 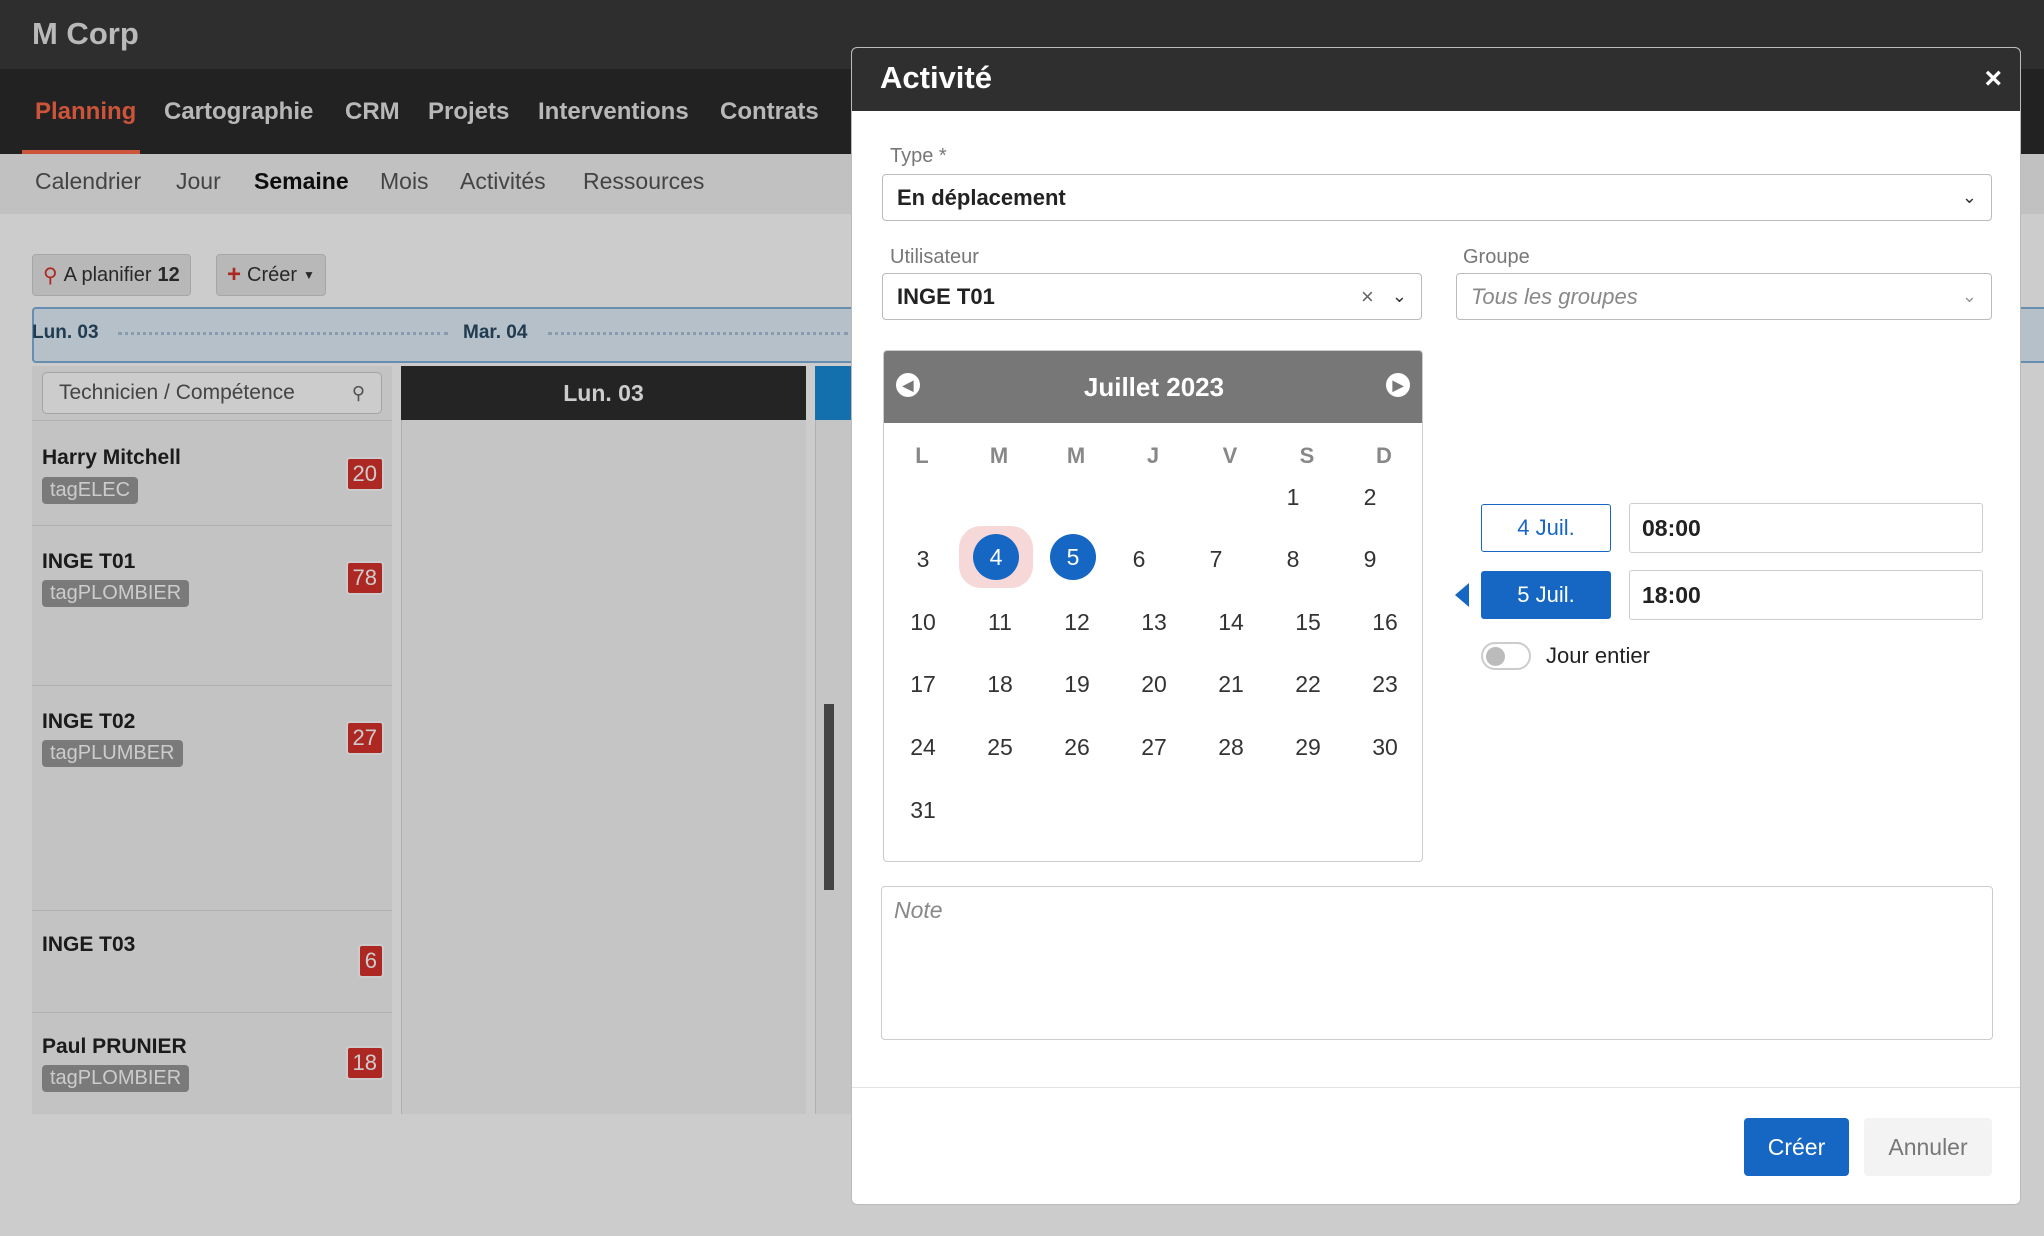 I want to click on calendar-day: 27, so click(x=1154, y=747).